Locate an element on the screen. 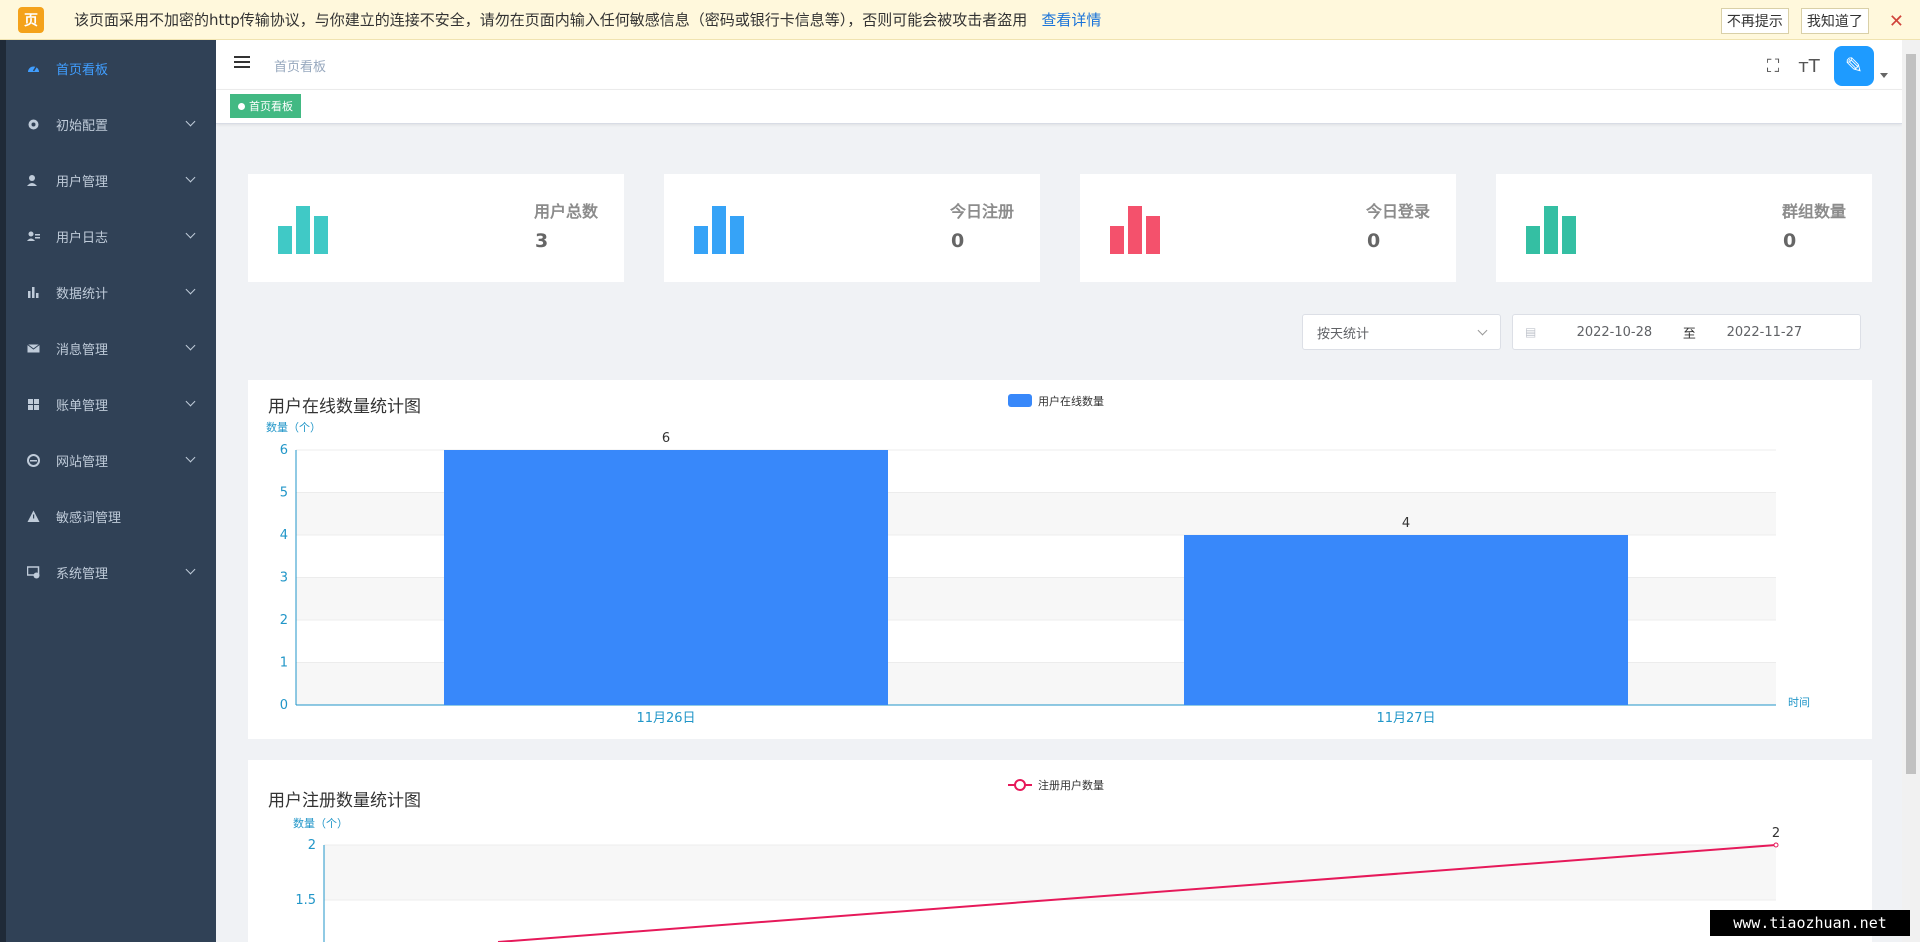 This screenshot has width=1920, height=942. y-tick-label: 5 is located at coordinates (284, 493).